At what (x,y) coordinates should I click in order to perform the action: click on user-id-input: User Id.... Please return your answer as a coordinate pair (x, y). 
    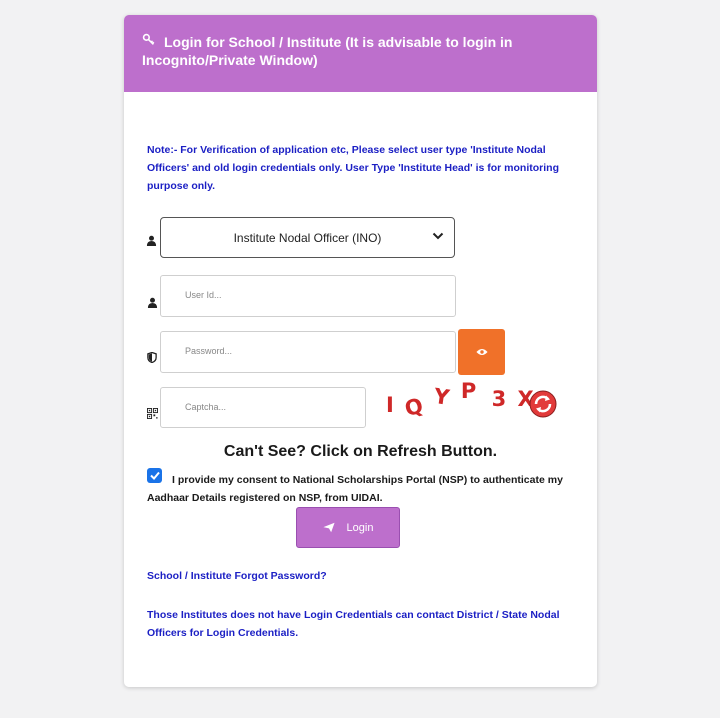
    Looking at the image, I should click on (308, 296).